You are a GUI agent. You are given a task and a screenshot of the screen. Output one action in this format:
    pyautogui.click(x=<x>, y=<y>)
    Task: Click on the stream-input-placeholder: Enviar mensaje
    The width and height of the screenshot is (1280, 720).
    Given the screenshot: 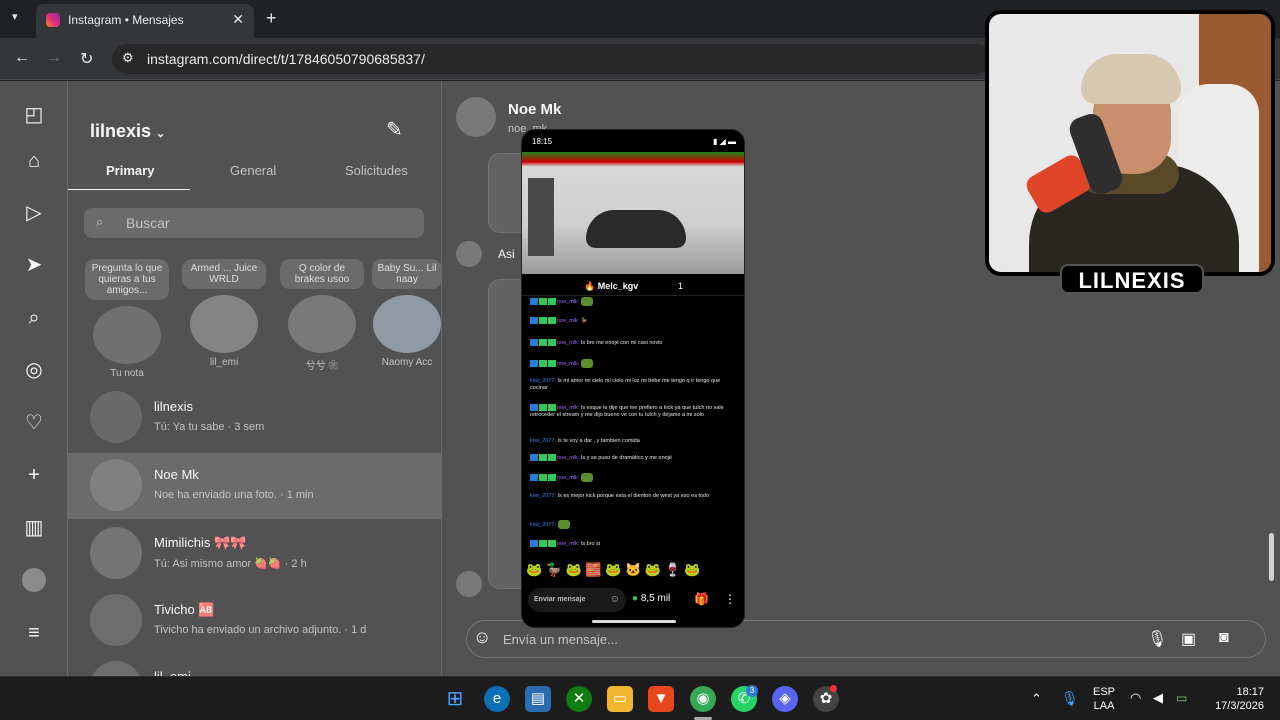 What is the action you would take?
    pyautogui.click(x=560, y=599)
    